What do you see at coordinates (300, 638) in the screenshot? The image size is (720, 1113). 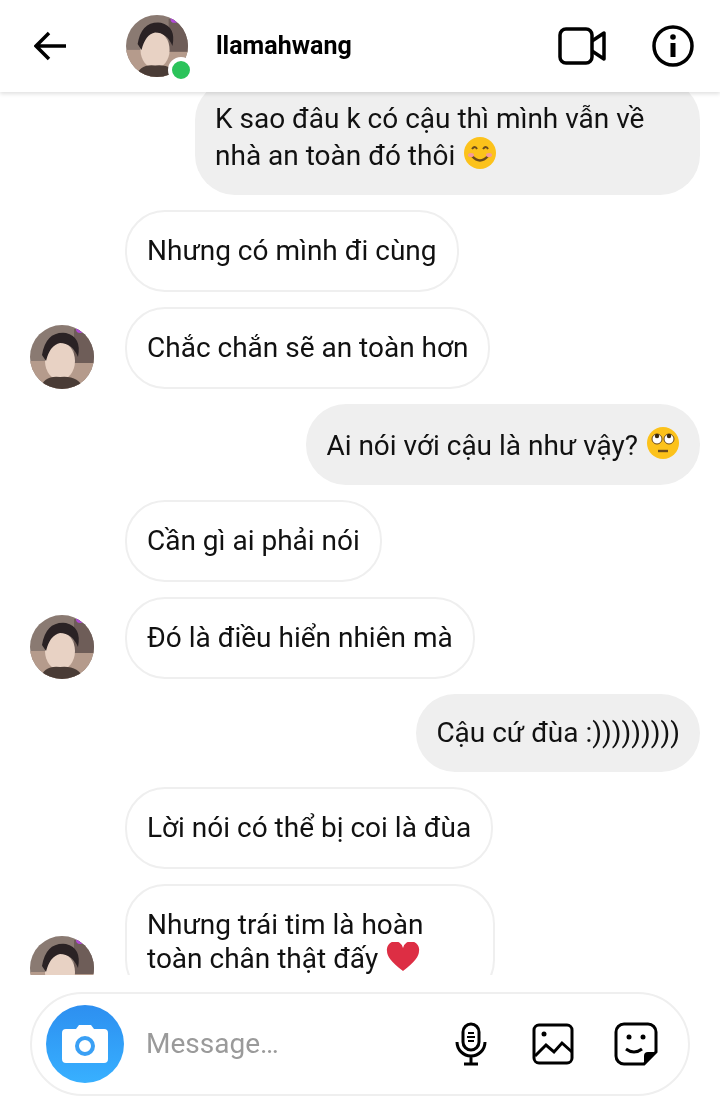 I see `message-bubble: Đó là điều hiển nhiên mà` at bounding box center [300, 638].